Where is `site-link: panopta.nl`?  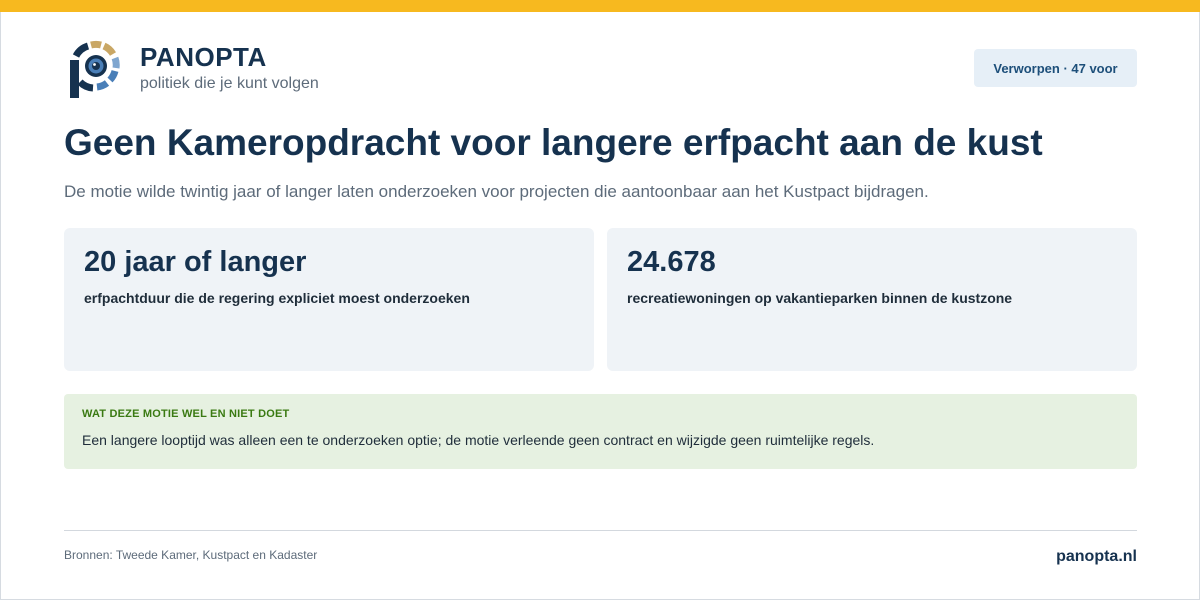
site-link: panopta.nl is located at coordinates (1096, 557).